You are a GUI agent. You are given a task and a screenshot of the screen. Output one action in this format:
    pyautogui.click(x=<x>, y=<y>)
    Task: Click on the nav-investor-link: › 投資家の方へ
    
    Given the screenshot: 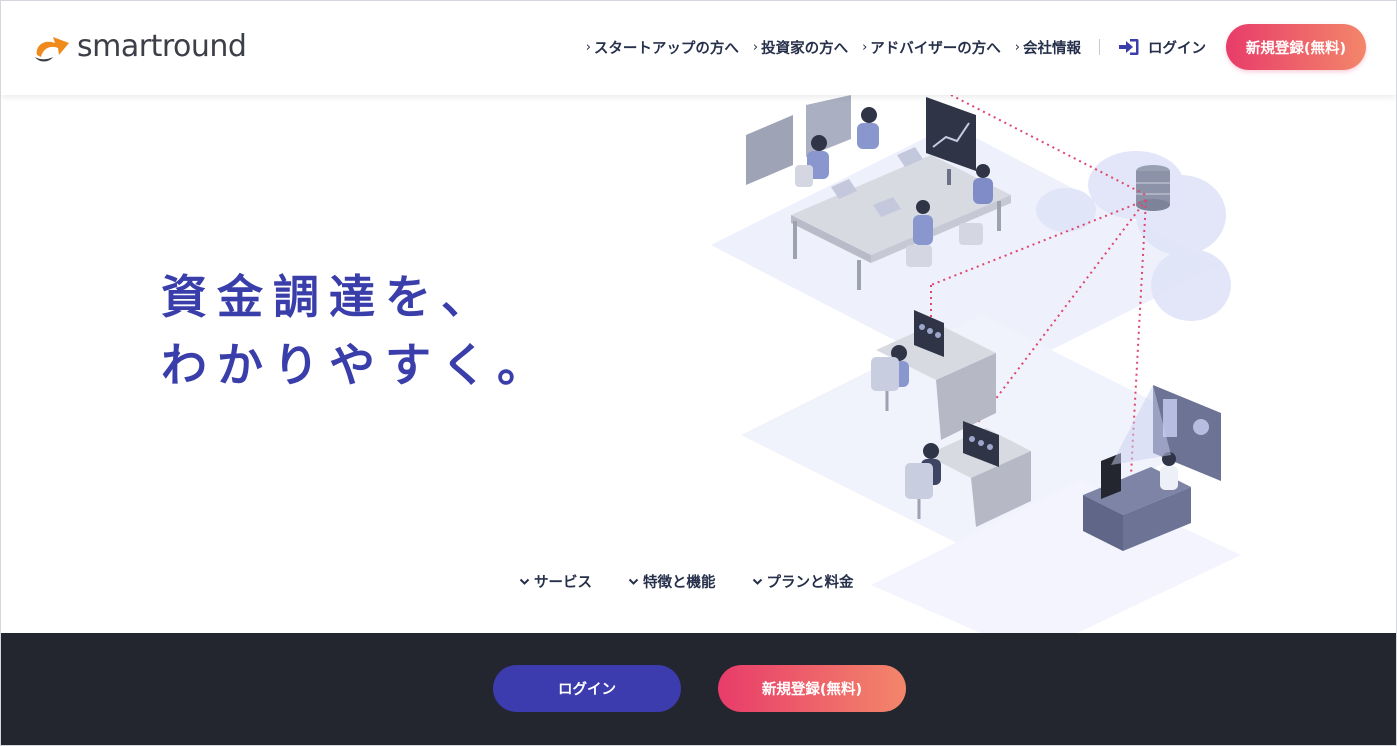 What is the action you would take?
    pyautogui.click(x=800, y=47)
    